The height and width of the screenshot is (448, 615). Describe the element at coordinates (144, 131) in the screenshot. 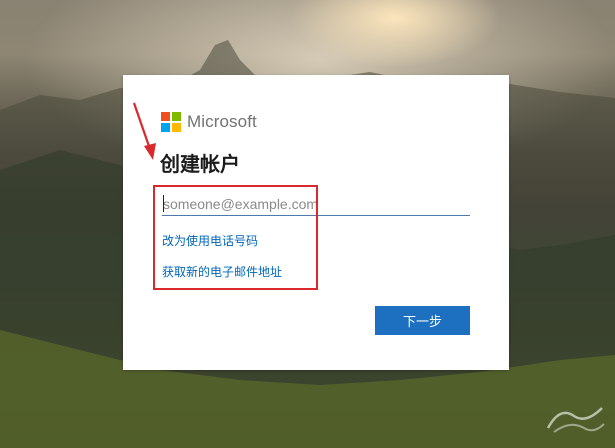

I see `annotation-arrow-icon` at that location.